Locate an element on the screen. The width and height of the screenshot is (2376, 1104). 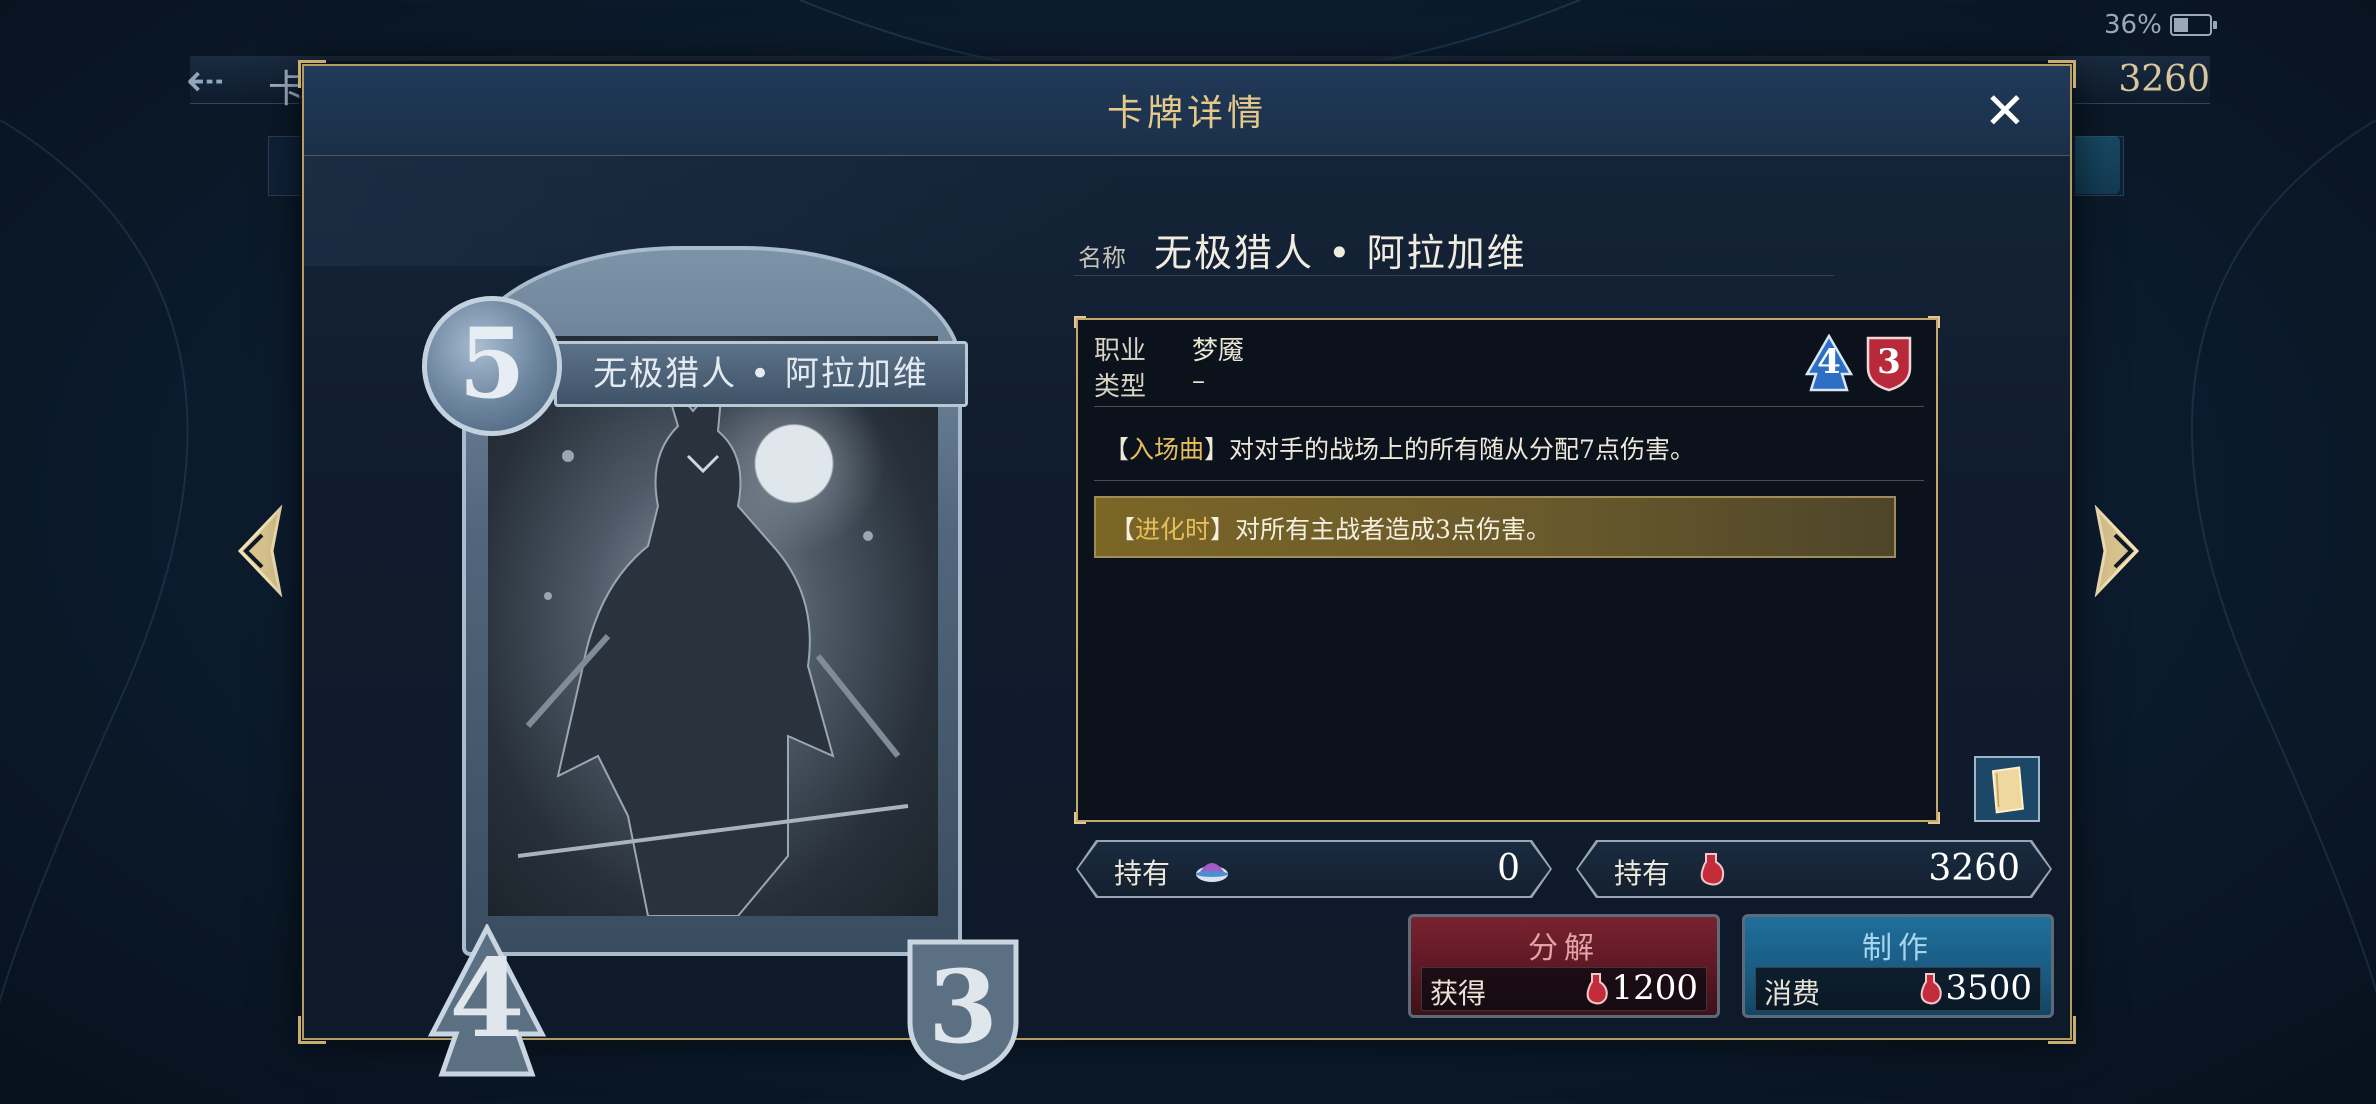
evolve-keyword: 进化时 is located at coordinates (1173, 529).